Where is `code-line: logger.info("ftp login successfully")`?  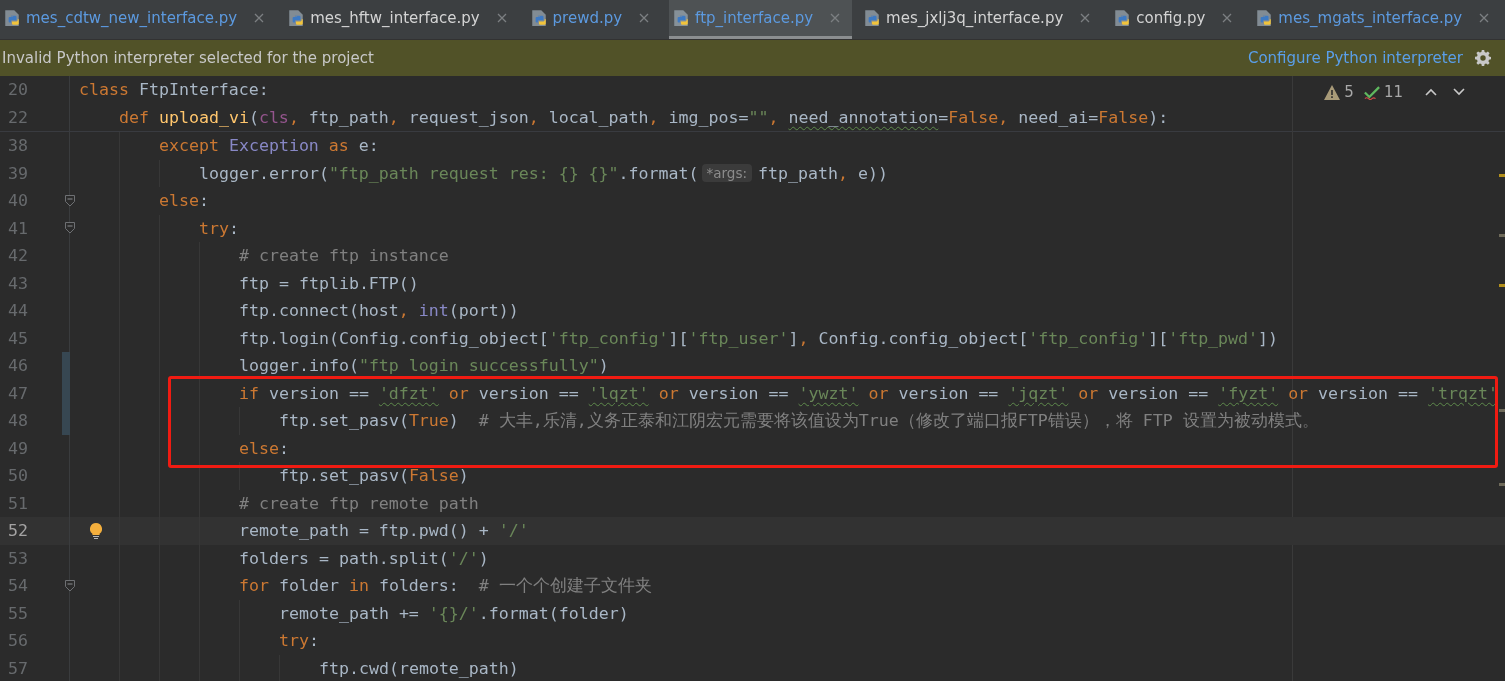 code-line: logger.info("ftp login successfully") is located at coordinates (424, 366).